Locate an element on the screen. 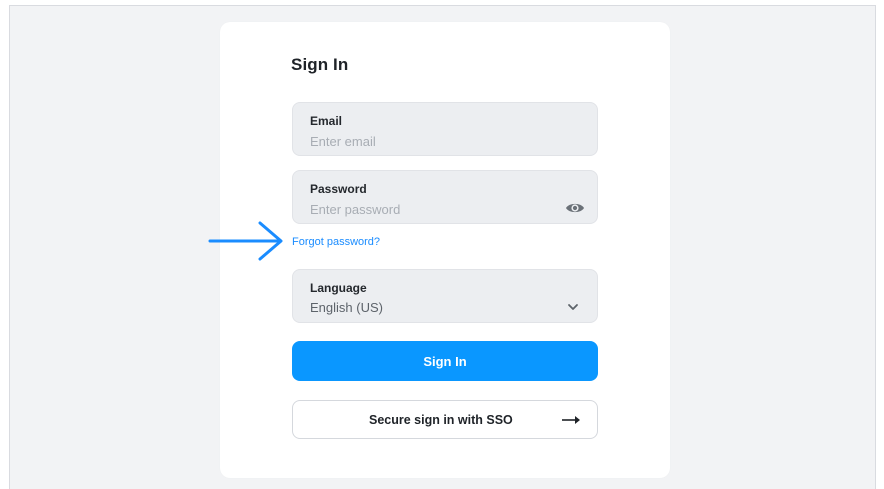 This screenshot has width=884, height=489. language-selected-value: English (US) is located at coordinates (346, 307).